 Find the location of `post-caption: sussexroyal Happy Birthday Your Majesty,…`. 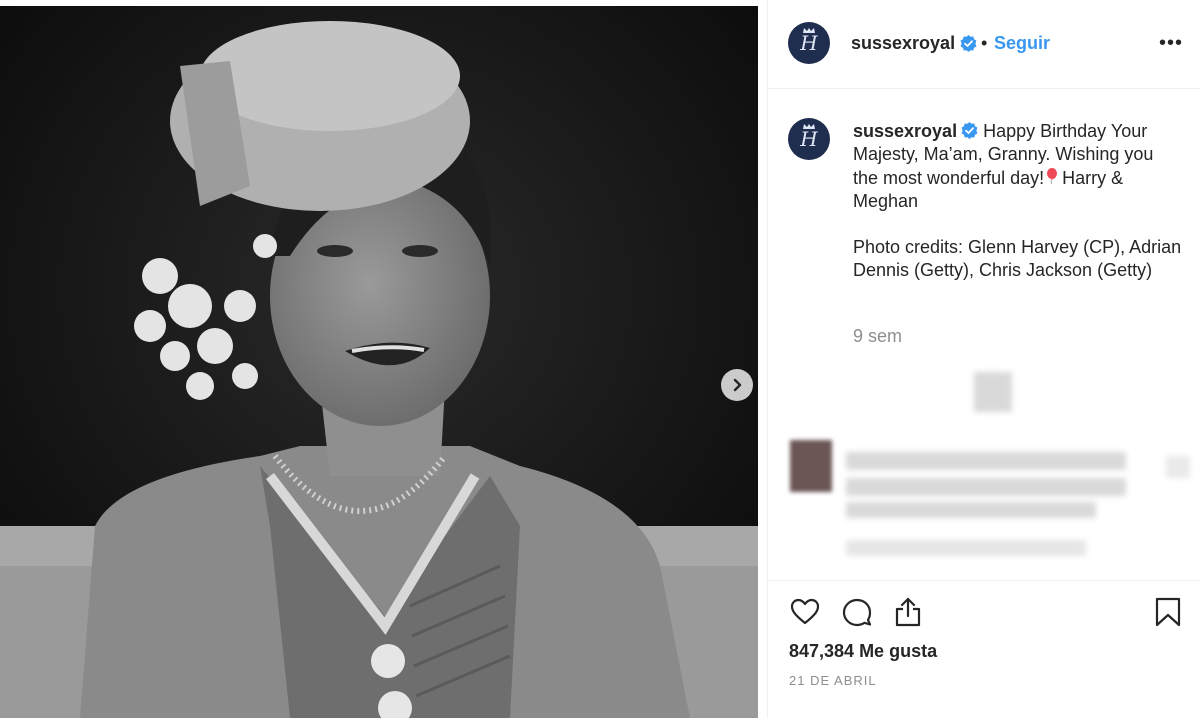

post-caption: sussexroyal Happy Birthday Your Majesty,… is located at coordinates (1018, 213).